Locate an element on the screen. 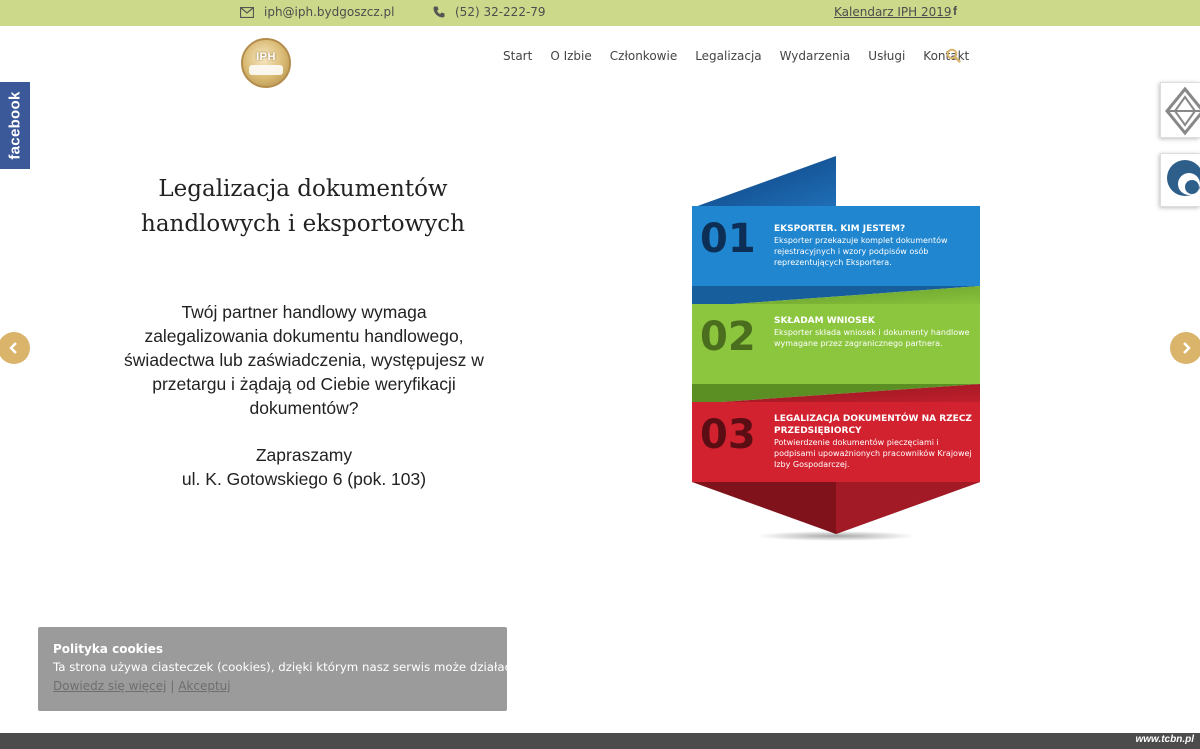  envelope-icon is located at coordinates (247, 12).